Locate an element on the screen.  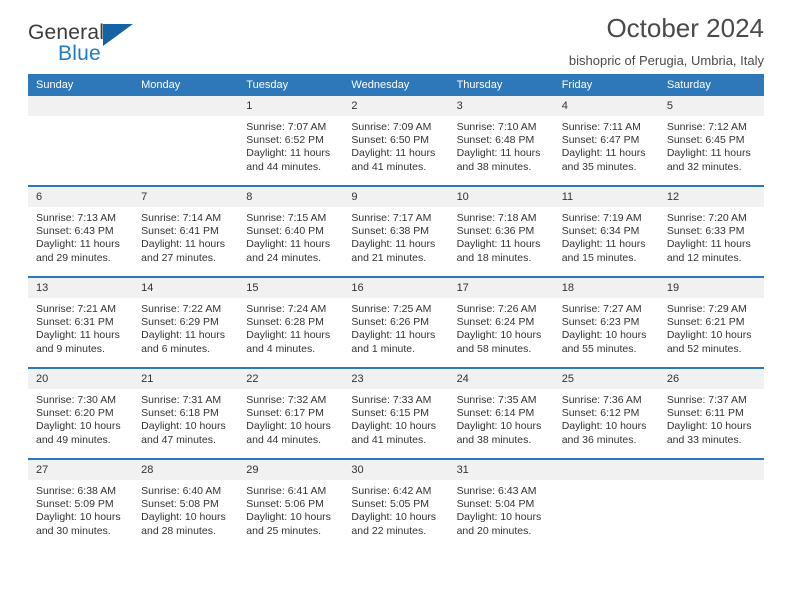
daylight-text: Daylight: 10 hours and 20 minutes. is located at coordinates (499, 524).